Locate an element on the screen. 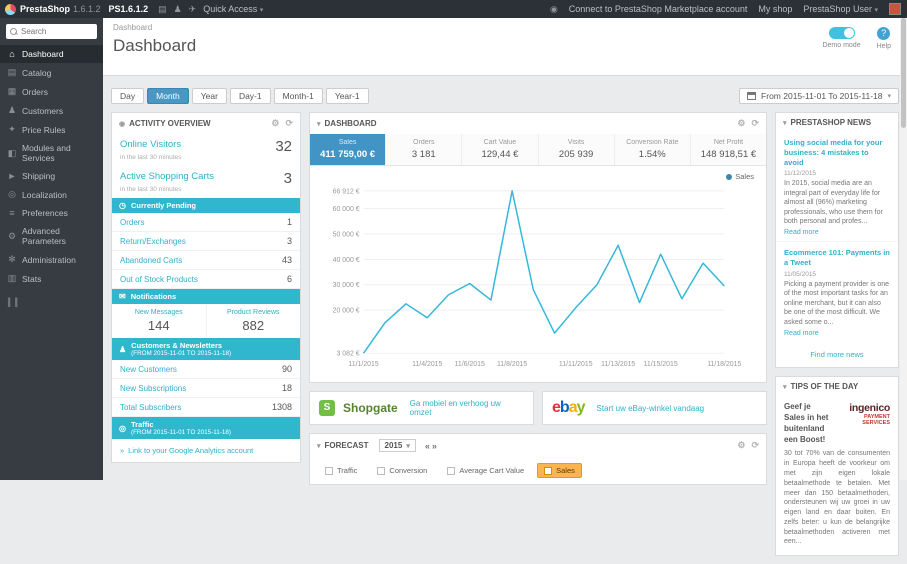  demo-mode-toggle is located at coordinates (842, 33).